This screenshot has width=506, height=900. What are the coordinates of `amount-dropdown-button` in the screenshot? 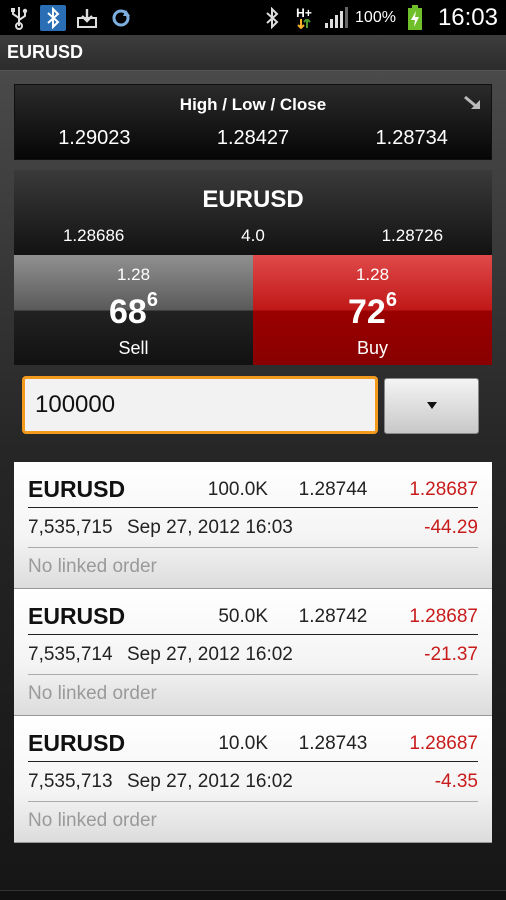 It's located at (431, 406).